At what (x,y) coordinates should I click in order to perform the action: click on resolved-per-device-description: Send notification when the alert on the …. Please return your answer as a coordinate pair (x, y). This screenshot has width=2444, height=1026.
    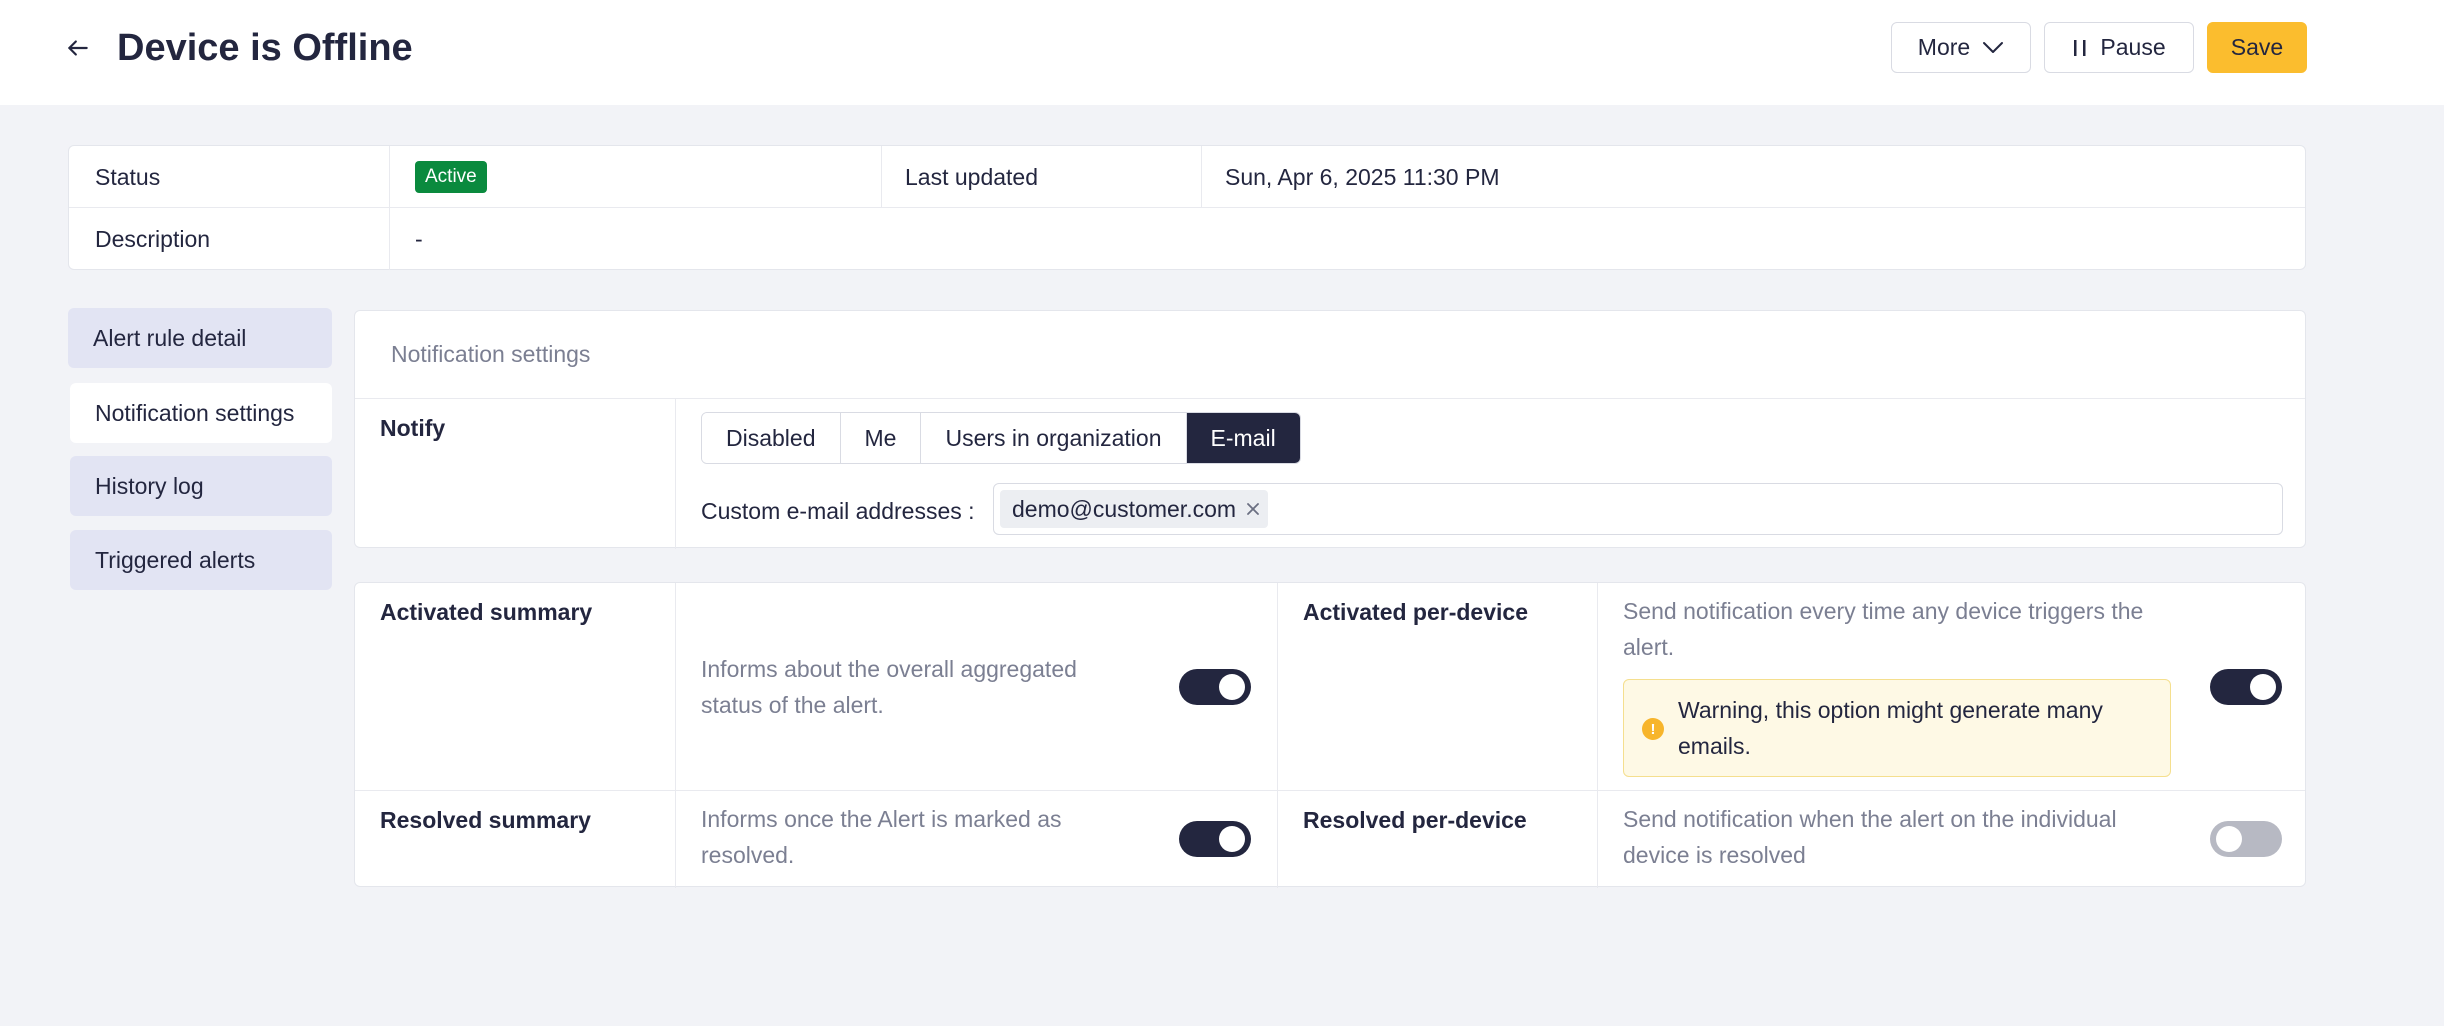
    Looking at the image, I should click on (1870, 837).